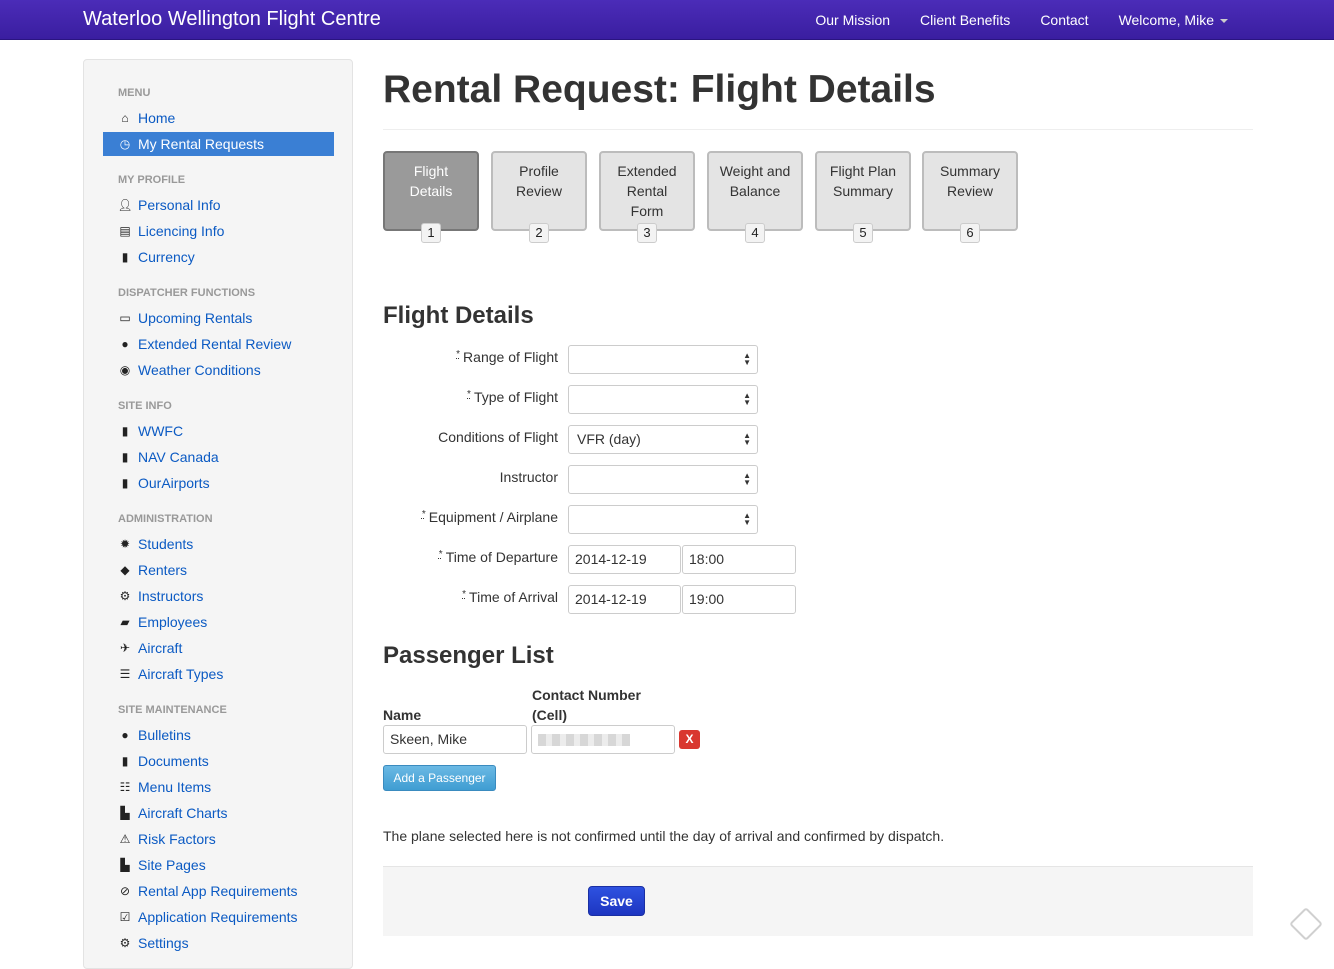 The image size is (1334, 969). What do you see at coordinates (125, 544) in the screenshot?
I see `certificate-icon: ✹` at bounding box center [125, 544].